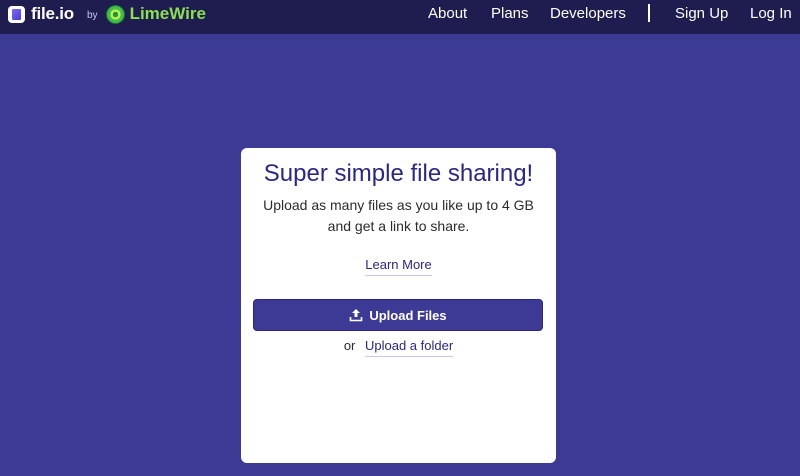 This screenshot has width=800, height=476. I want to click on card-title: Super simple file sharing!, so click(398, 173).